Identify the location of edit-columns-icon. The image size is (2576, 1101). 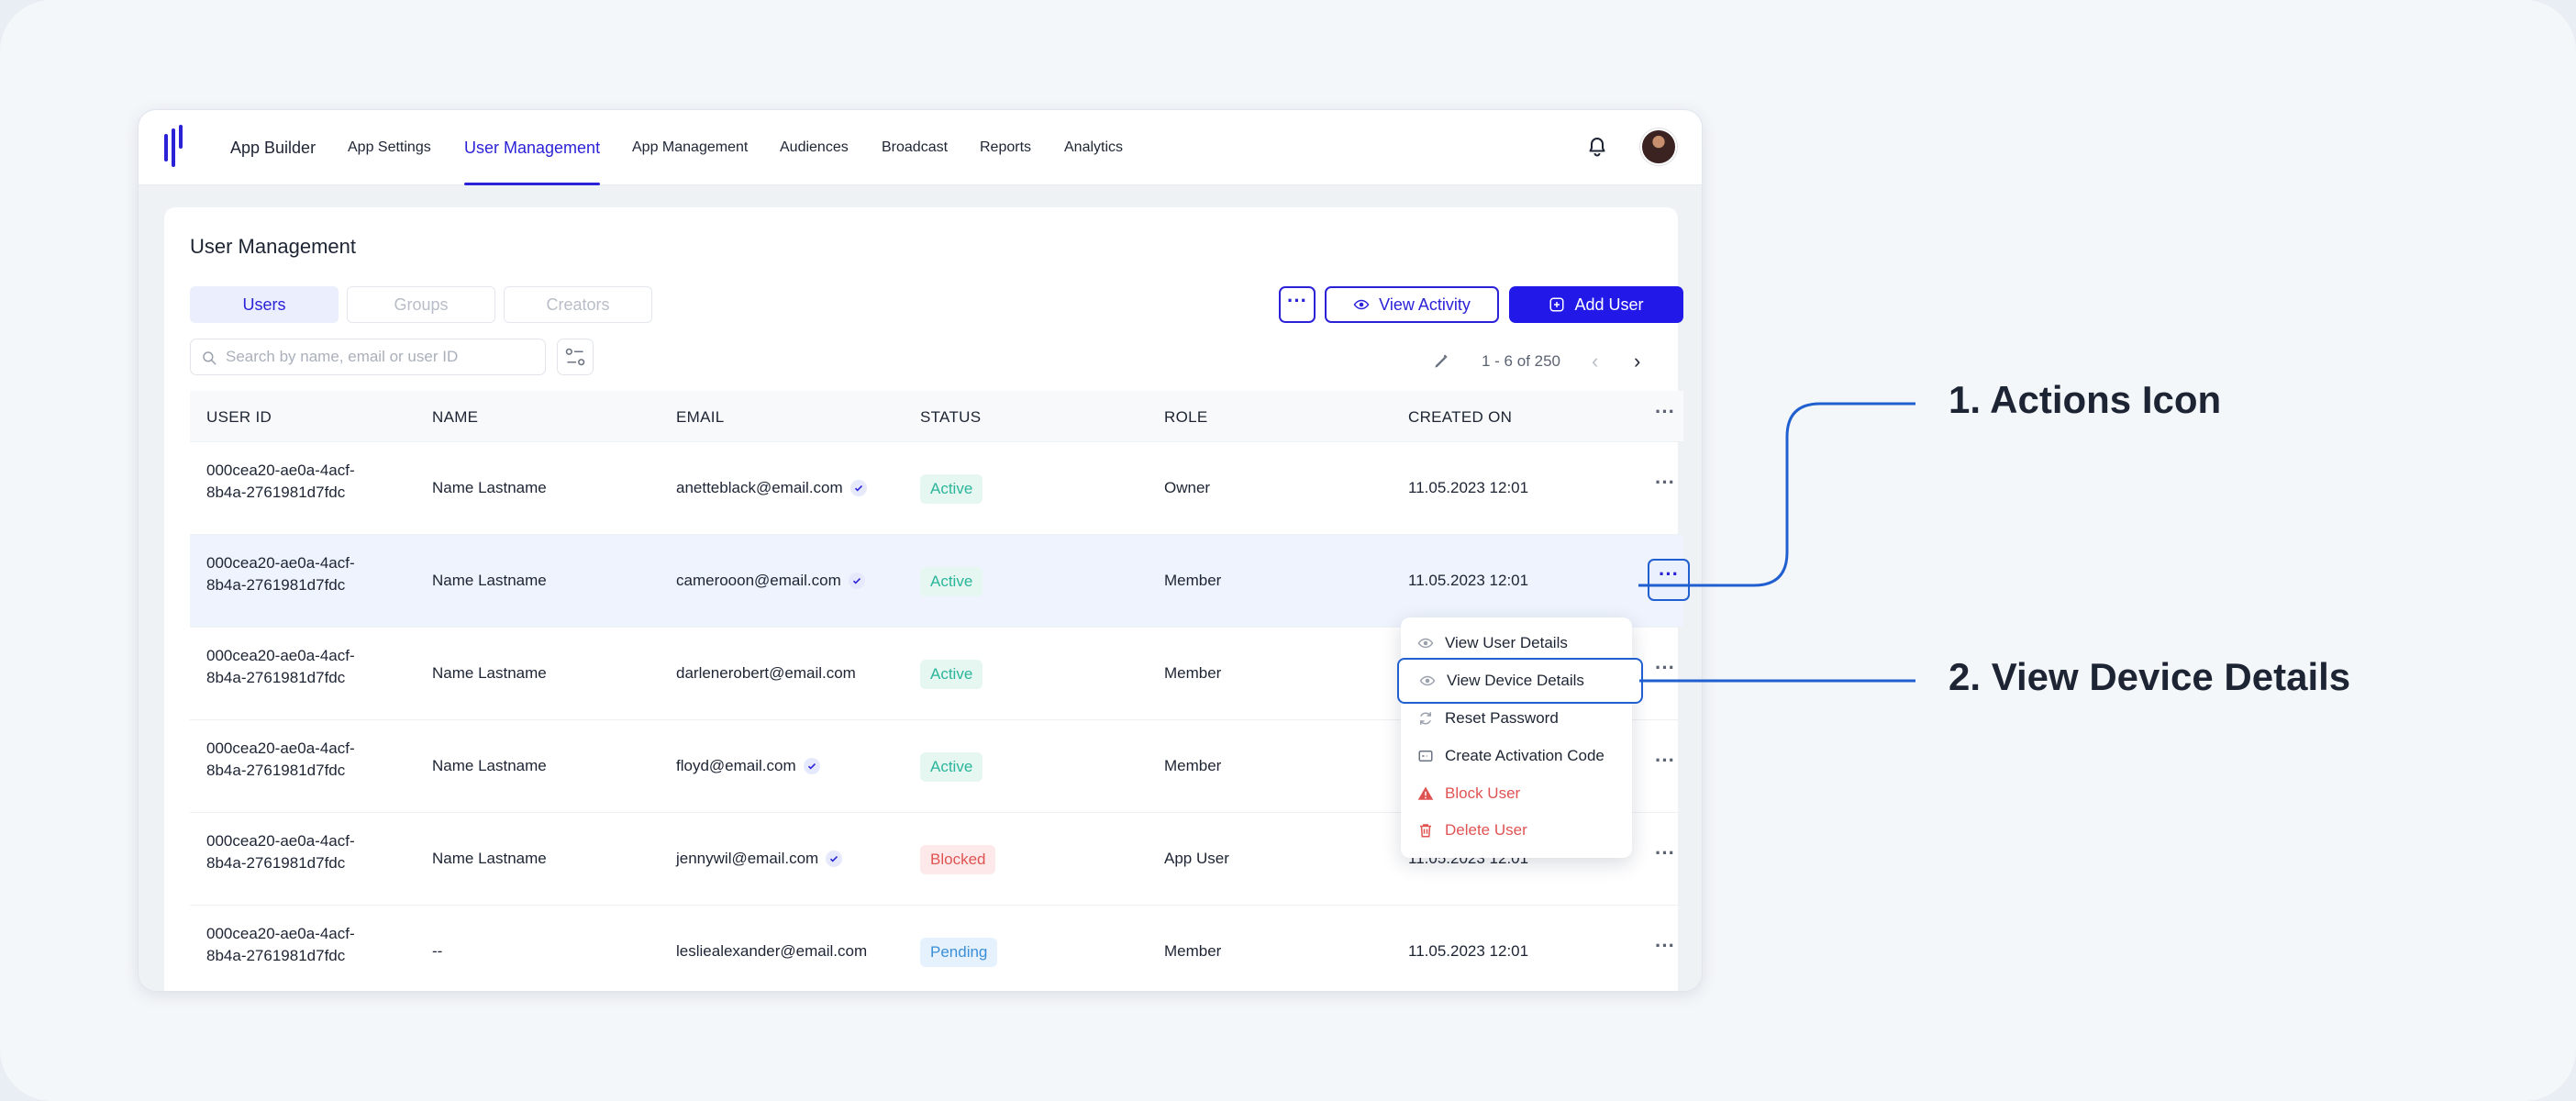
(1441, 362).